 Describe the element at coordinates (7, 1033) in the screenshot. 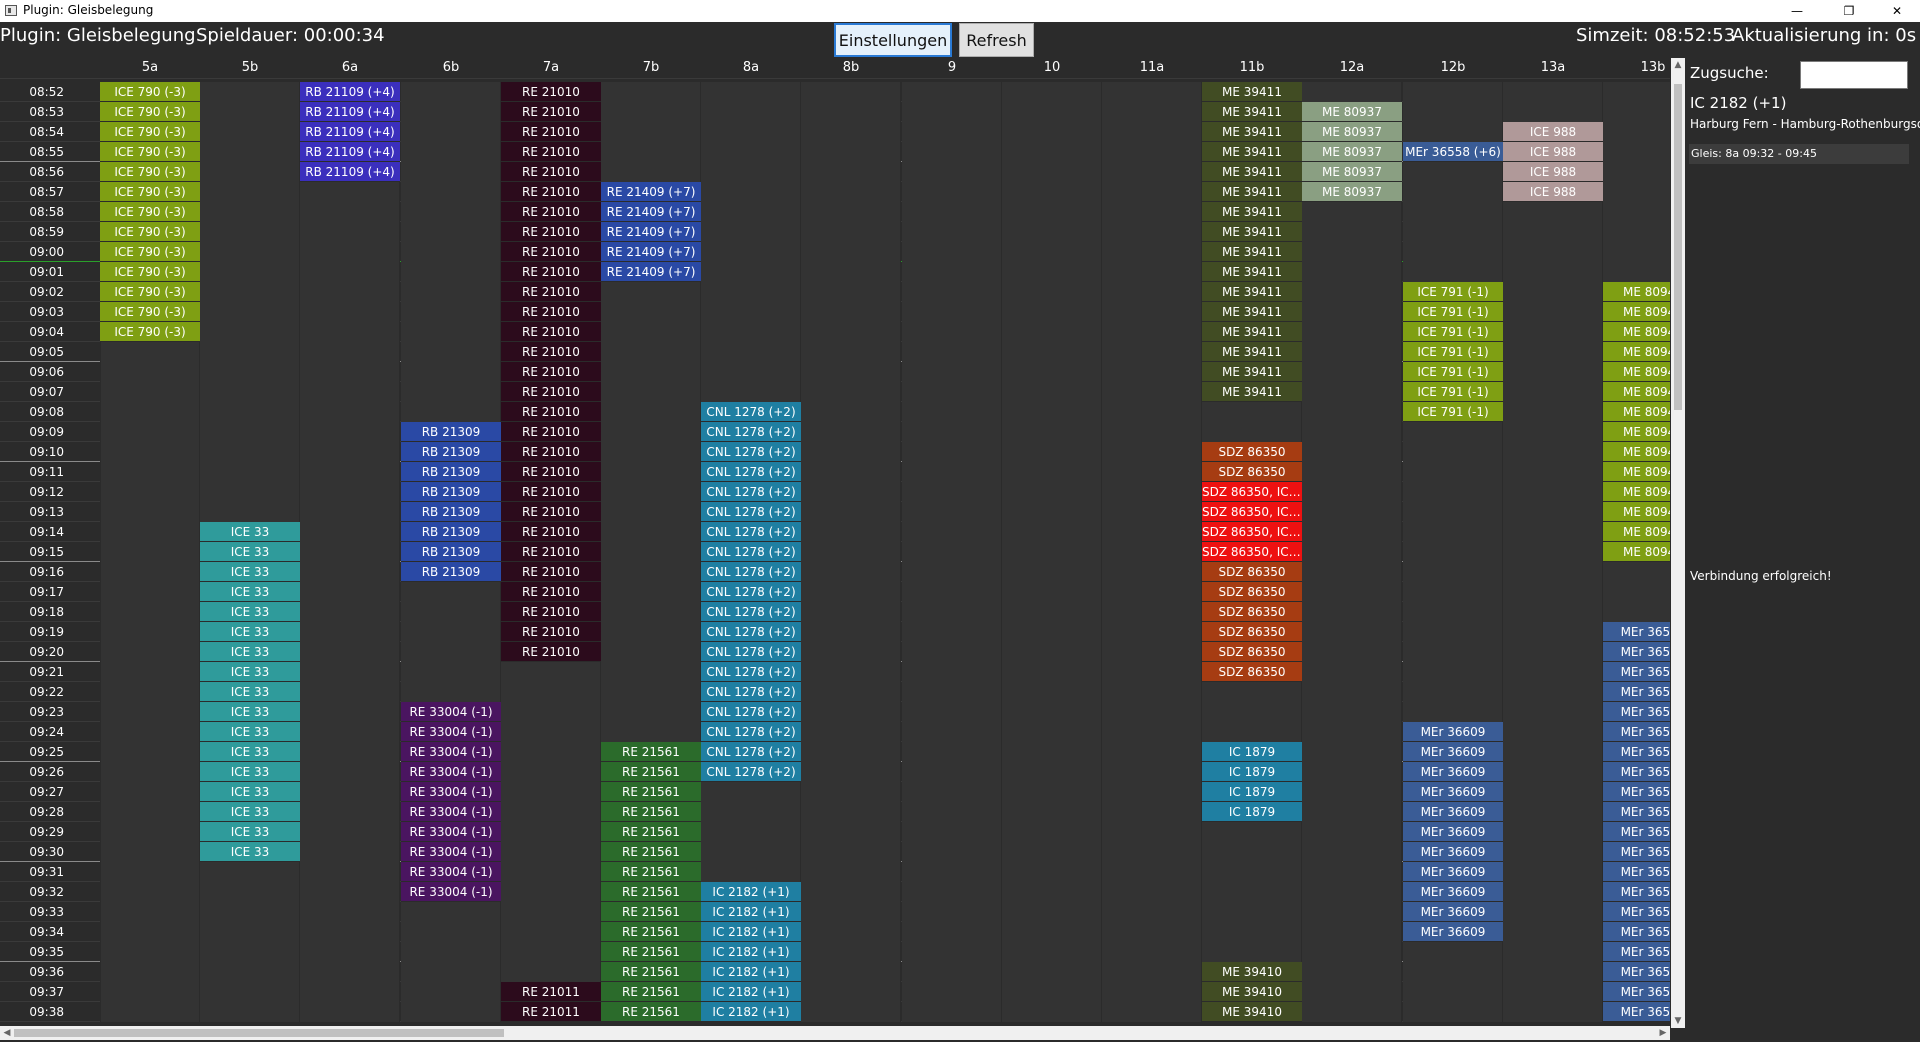

I see `scroll-left-icon: ◀` at that location.